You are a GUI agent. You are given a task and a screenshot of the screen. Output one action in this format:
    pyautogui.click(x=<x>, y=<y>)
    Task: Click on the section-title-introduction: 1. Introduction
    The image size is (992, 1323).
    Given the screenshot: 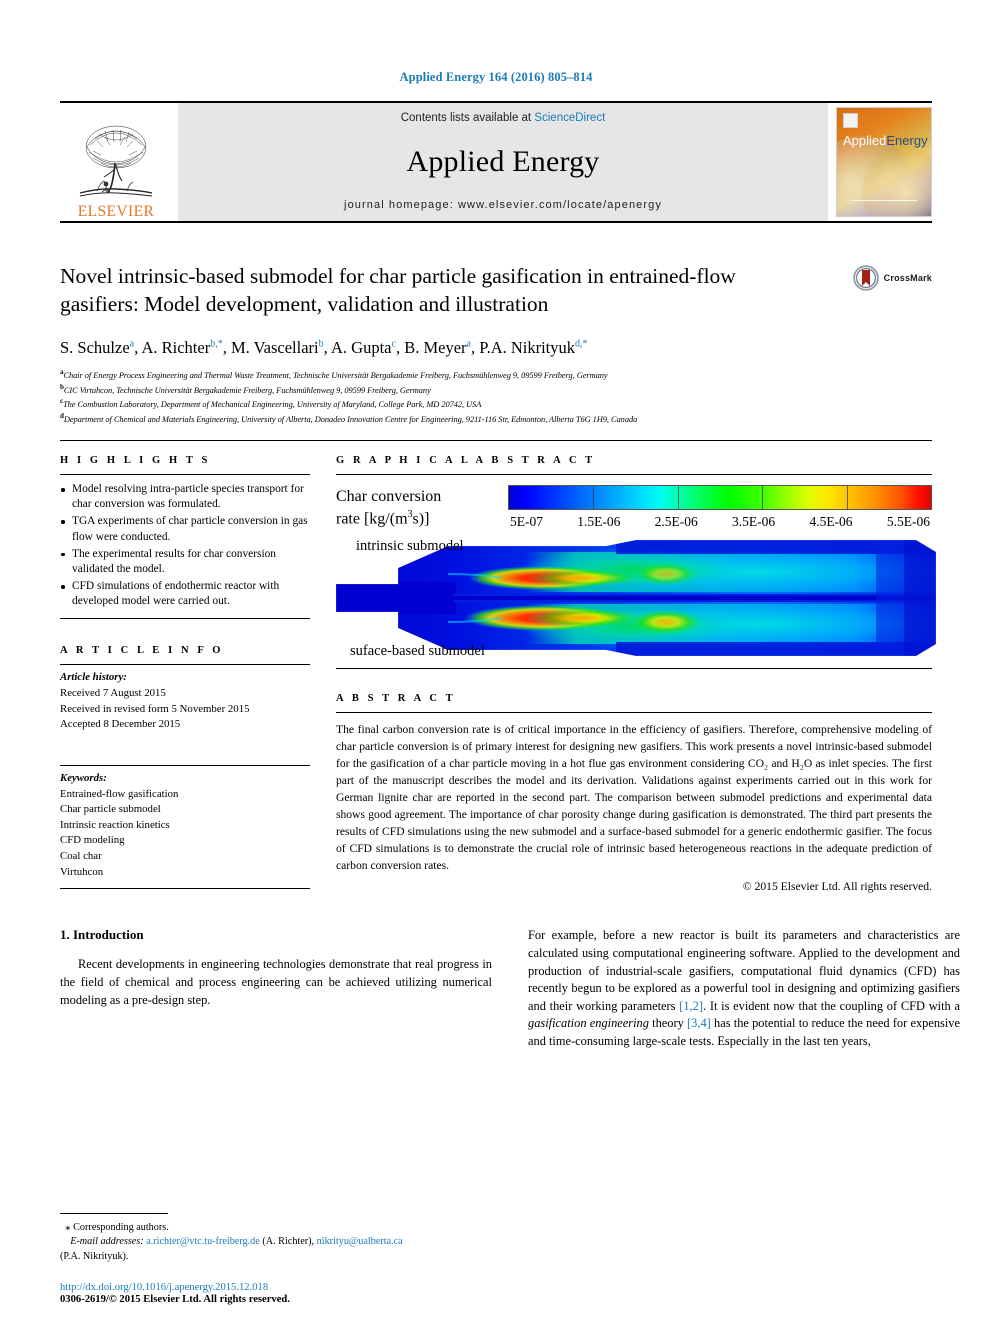 What is the action you would take?
    pyautogui.click(x=102, y=935)
    